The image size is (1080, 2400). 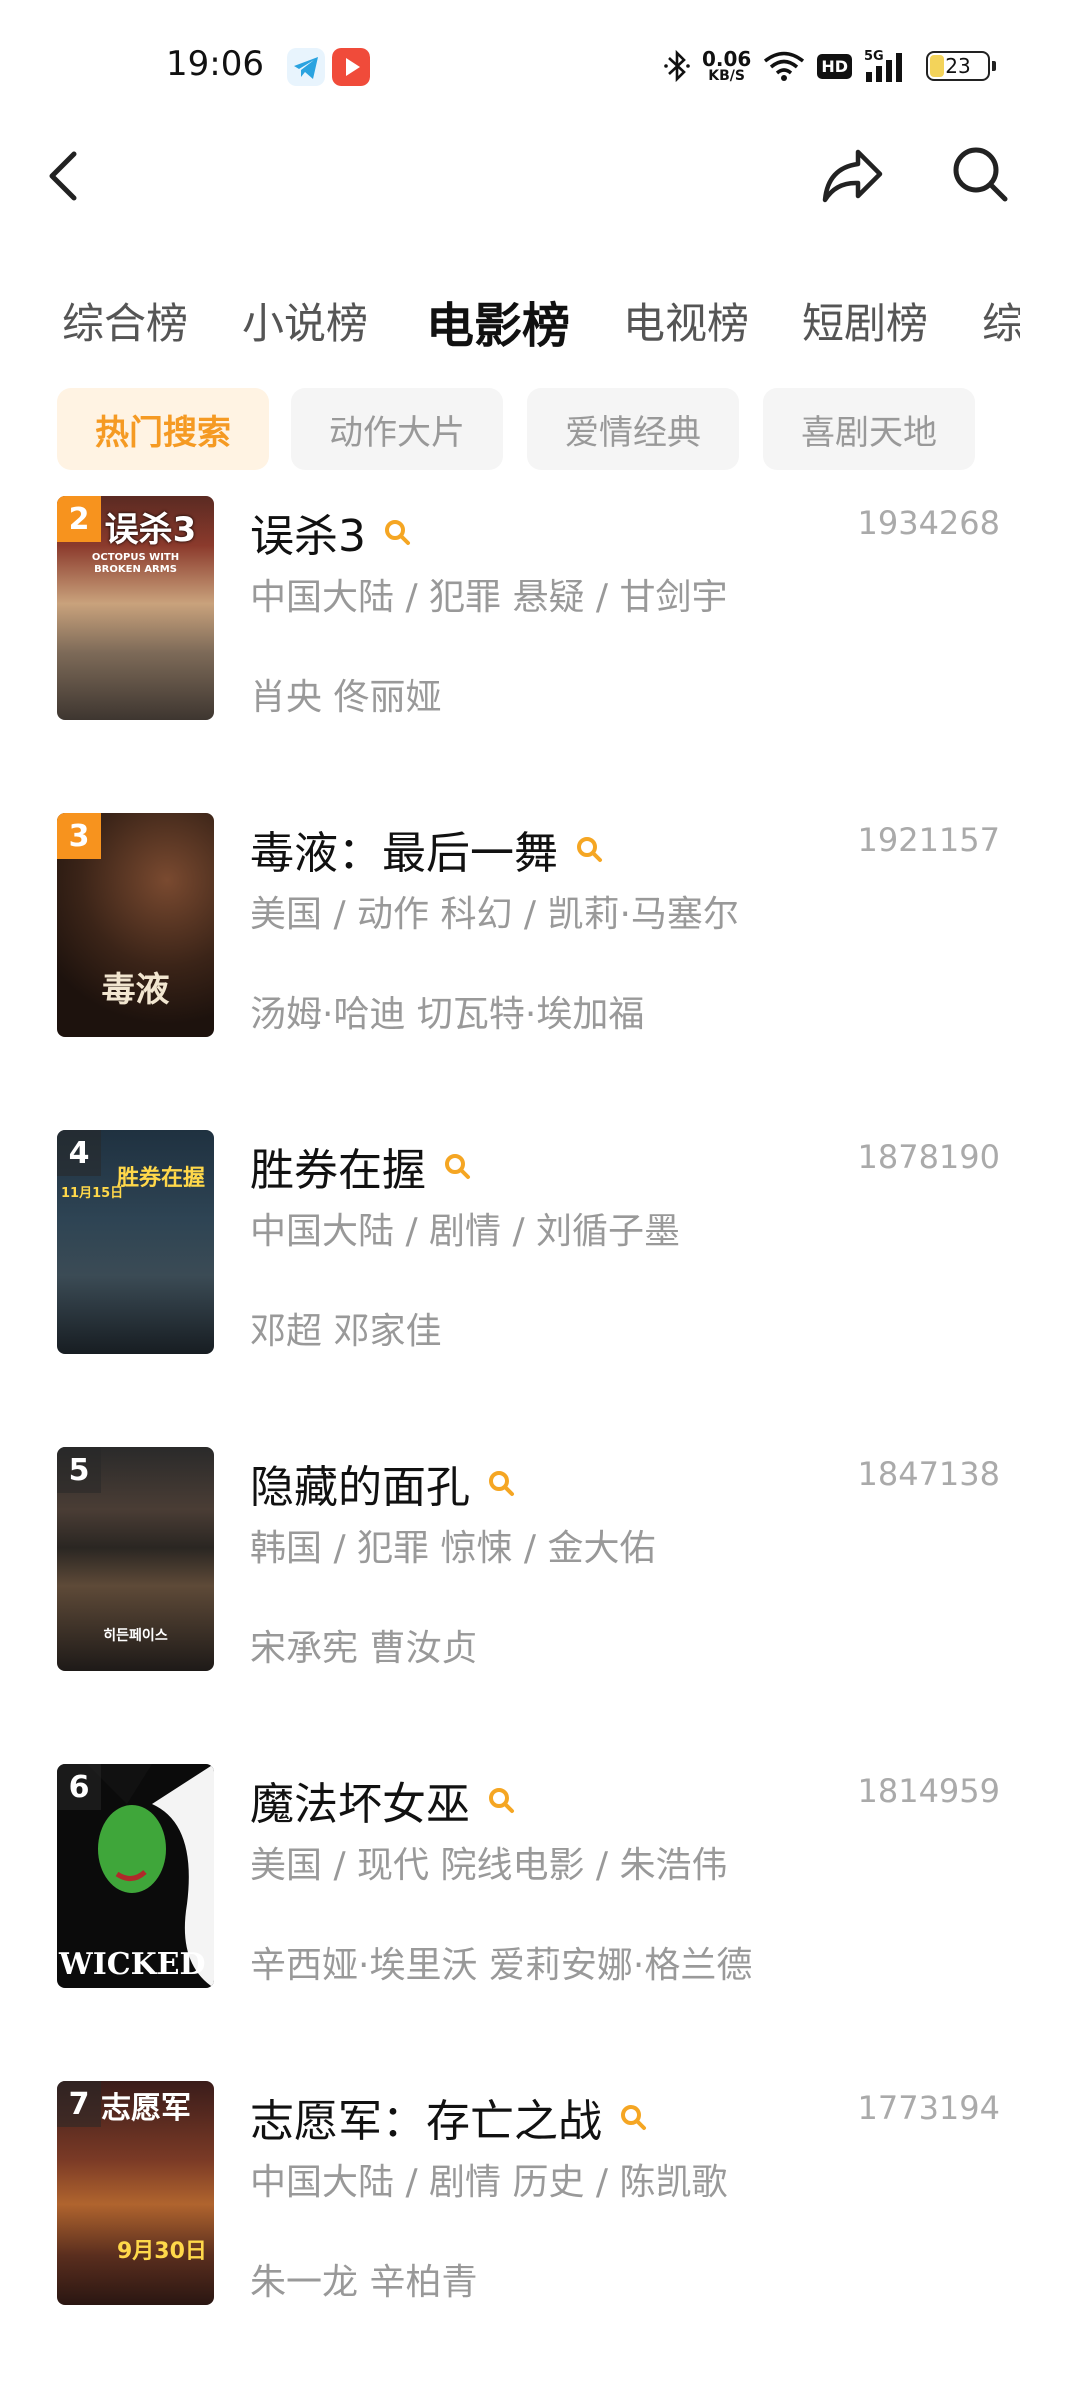 What do you see at coordinates (928, 2108) in the screenshot?
I see `heat-value: 1773194` at bounding box center [928, 2108].